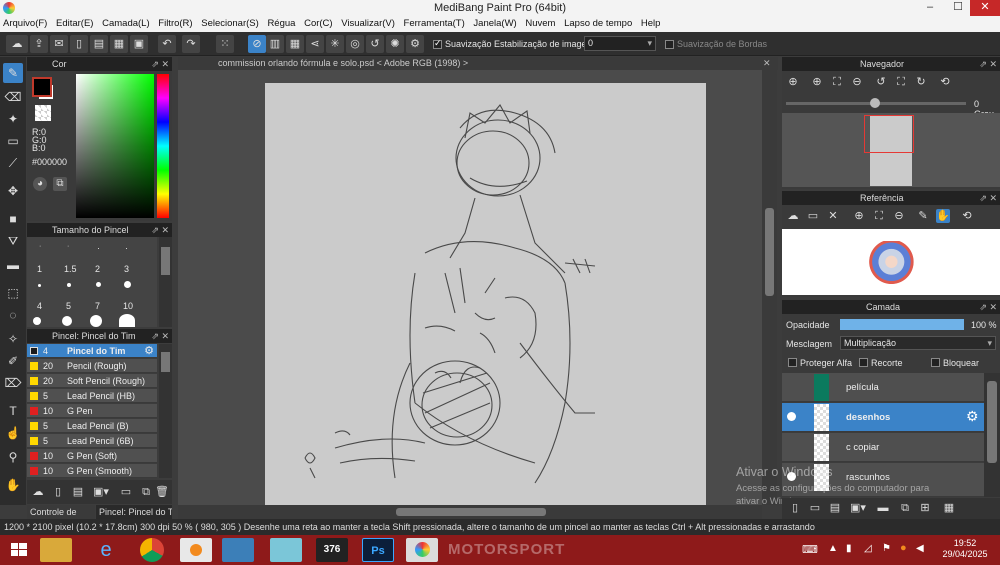 This screenshot has width=1000, height=565. What do you see at coordinates (163, 146) in the screenshot?
I see `hue-slider` at bounding box center [163, 146].